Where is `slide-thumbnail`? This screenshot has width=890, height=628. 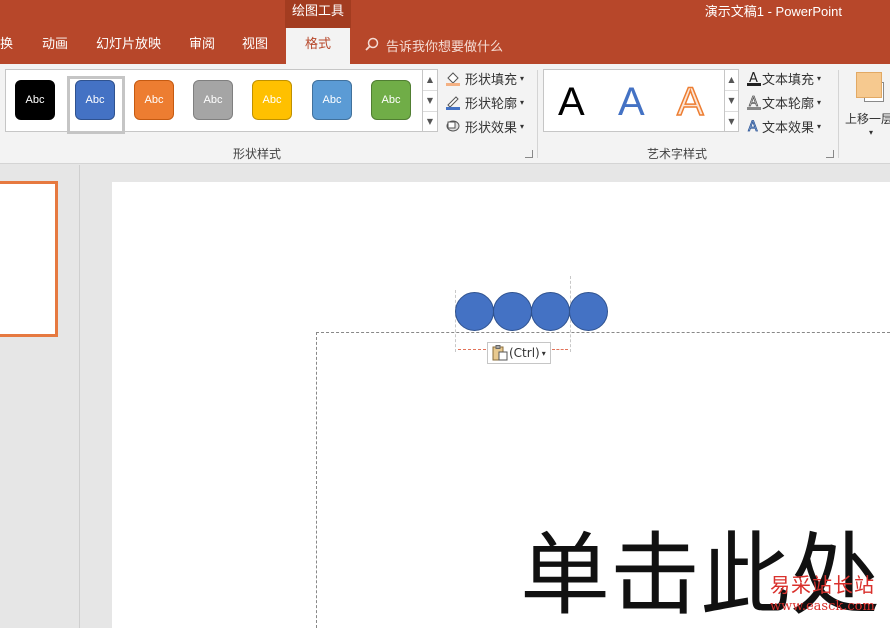 slide-thumbnail is located at coordinates (29, 259).